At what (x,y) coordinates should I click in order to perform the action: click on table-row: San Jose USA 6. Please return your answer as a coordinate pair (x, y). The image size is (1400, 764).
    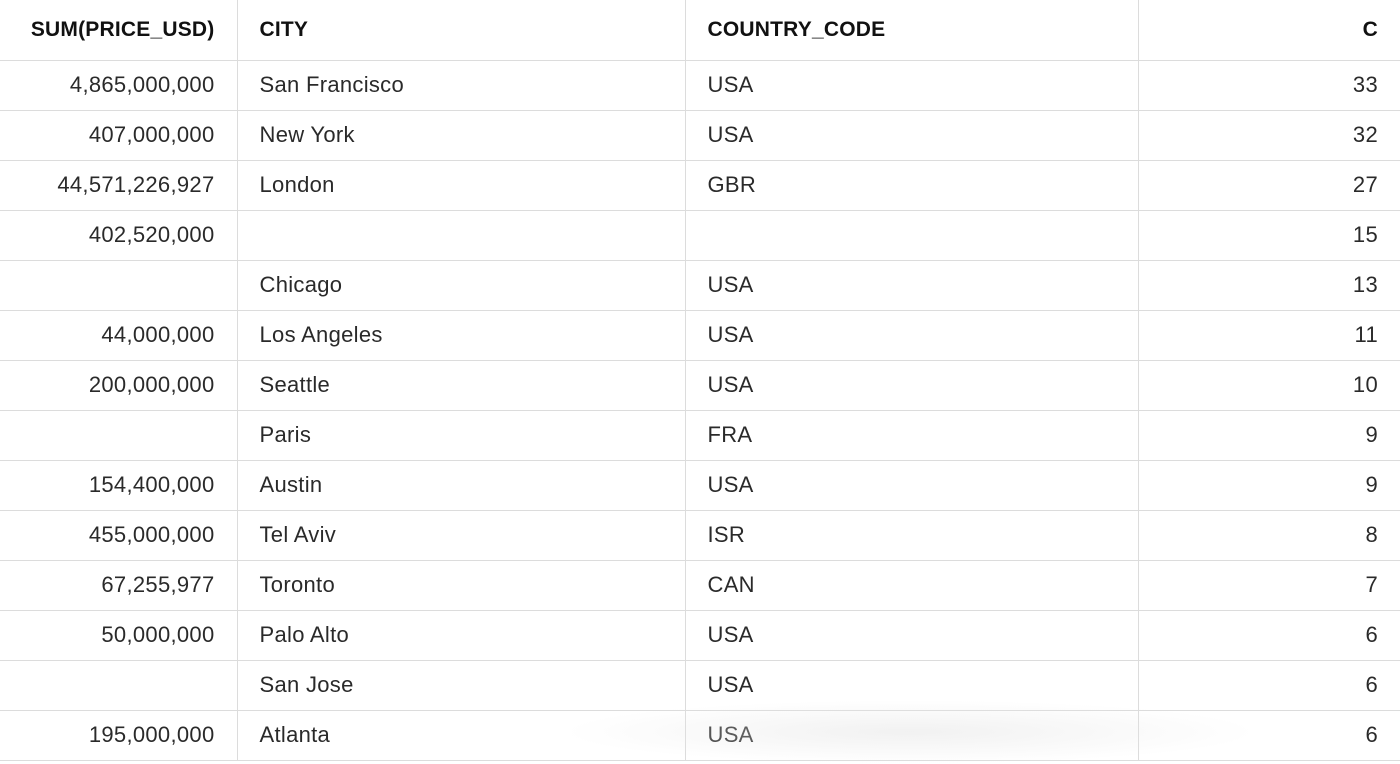
    Looking at the image, I should click on (700, 685).